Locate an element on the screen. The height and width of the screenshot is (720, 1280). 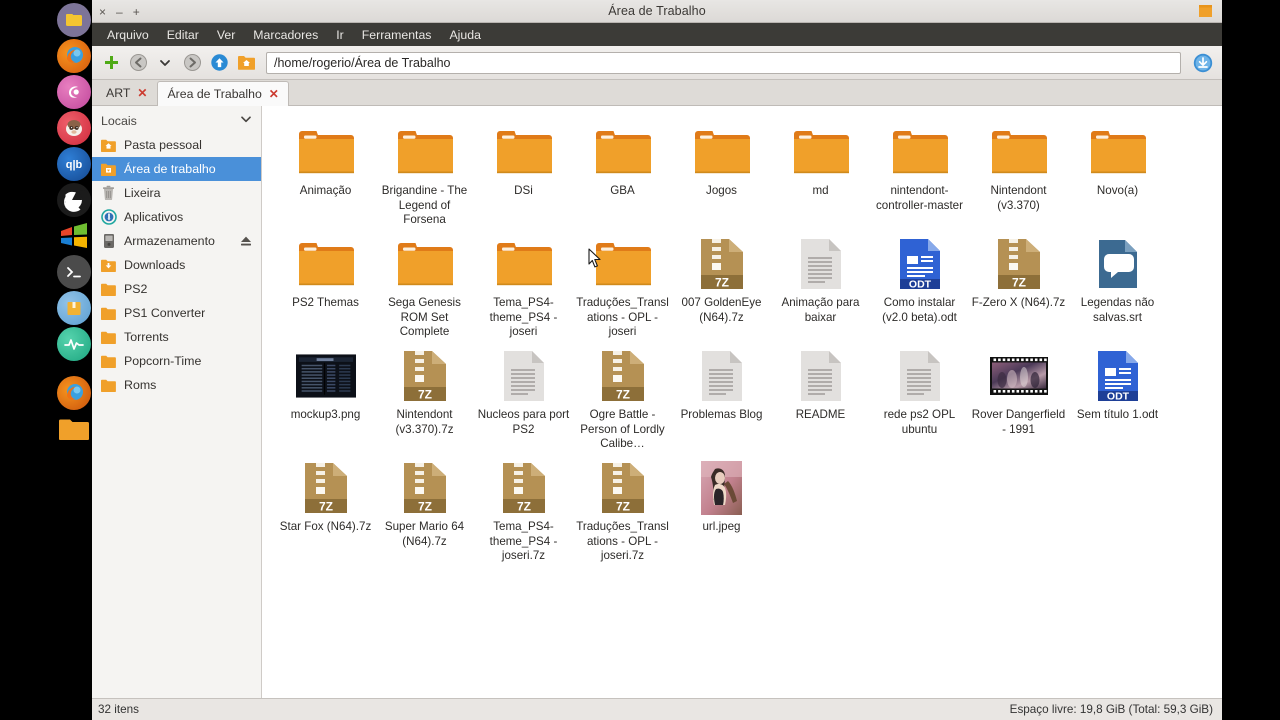
sidebar-item-pasta-pessoal: Pasta pessoal is located at coordinates (176, 145).